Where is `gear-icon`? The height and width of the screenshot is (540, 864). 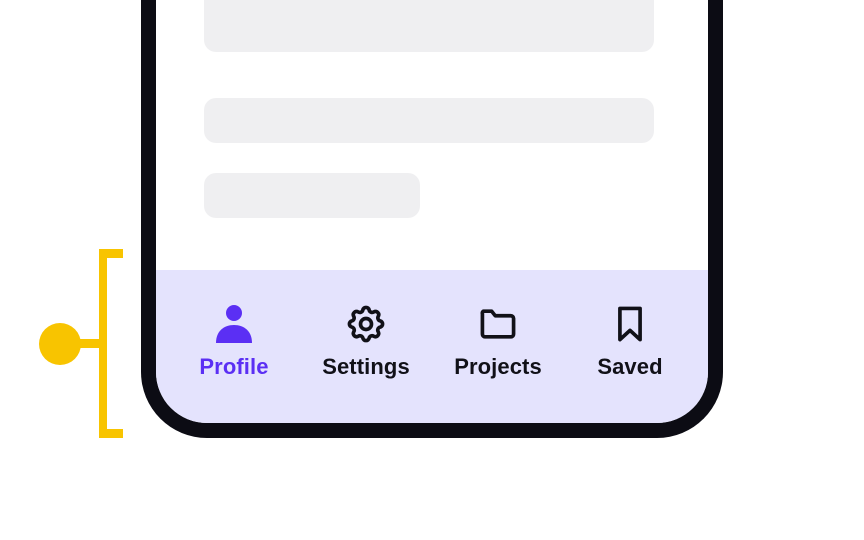 gear-icon is located at coordinates (366, 324).